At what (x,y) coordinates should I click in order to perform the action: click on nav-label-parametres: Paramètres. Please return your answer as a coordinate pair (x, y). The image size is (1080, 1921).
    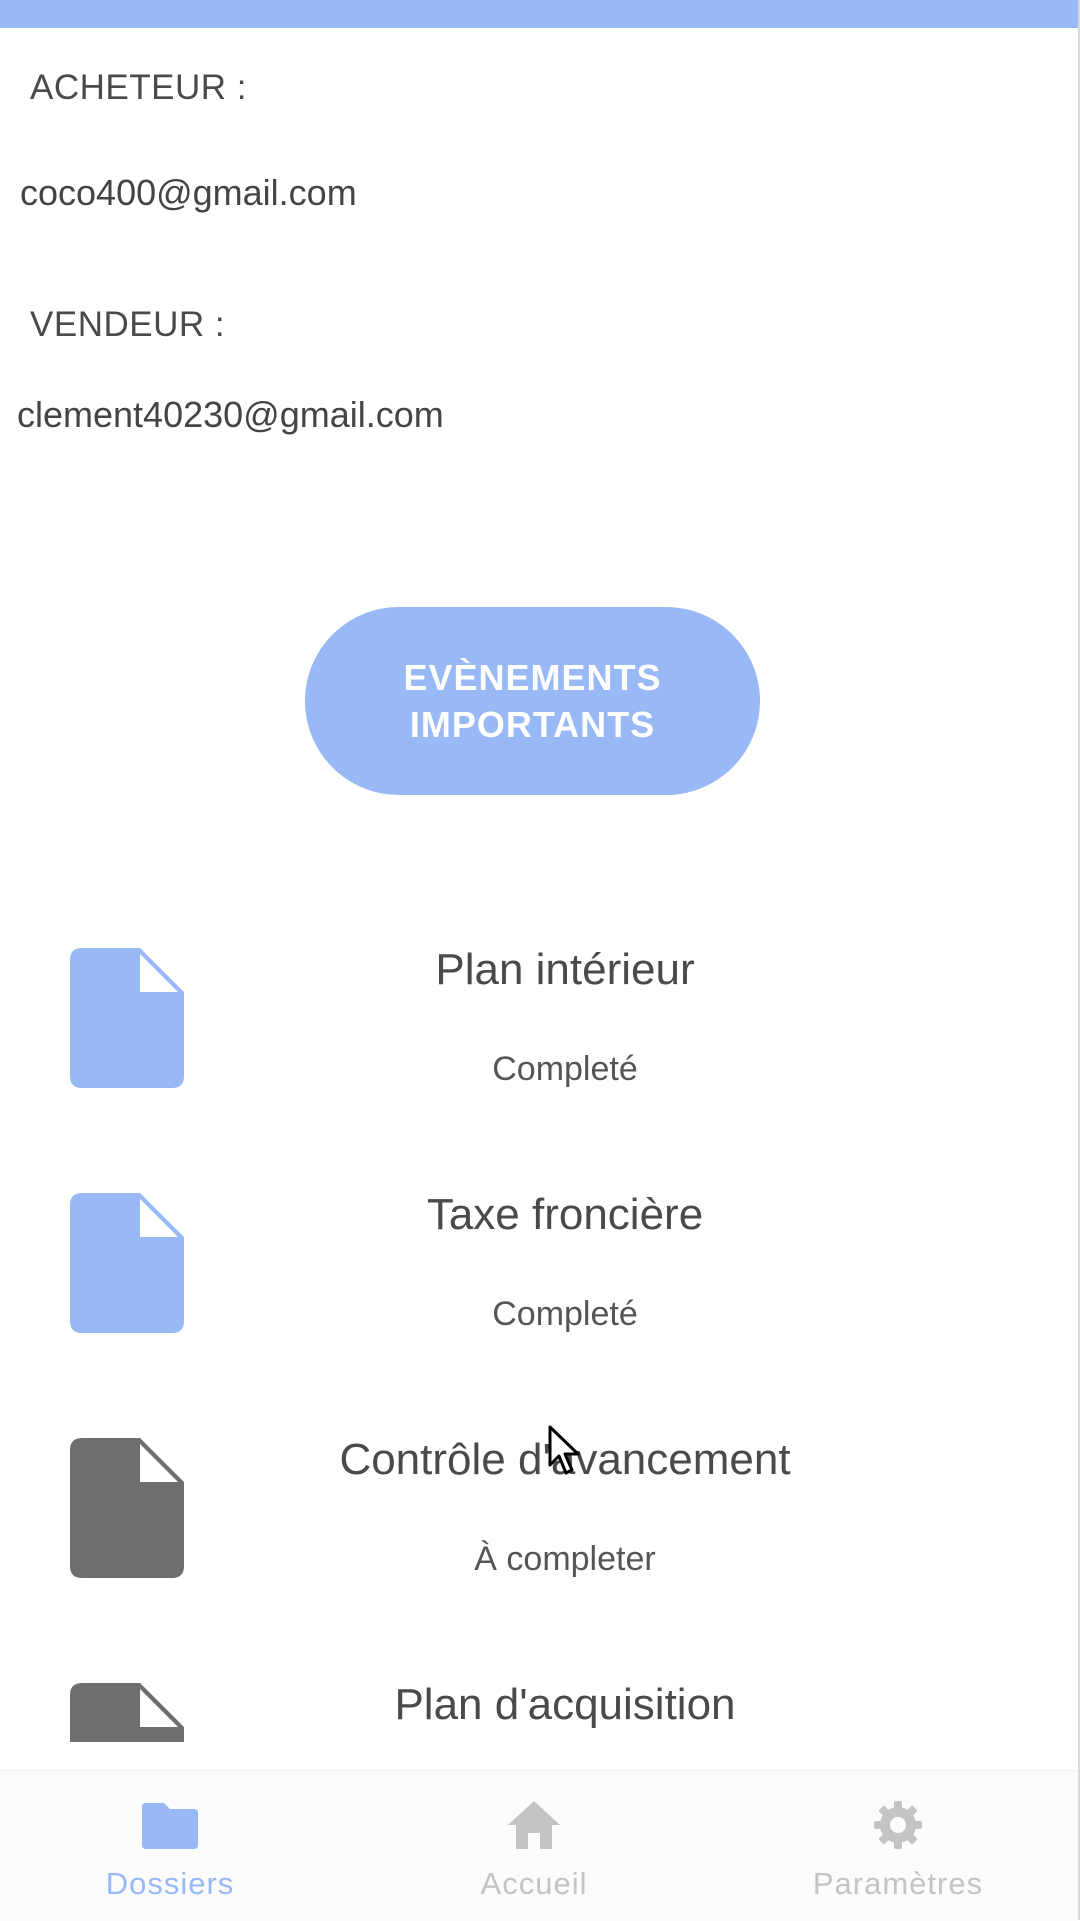
    Looking at the image, I should click on (898, 1883).